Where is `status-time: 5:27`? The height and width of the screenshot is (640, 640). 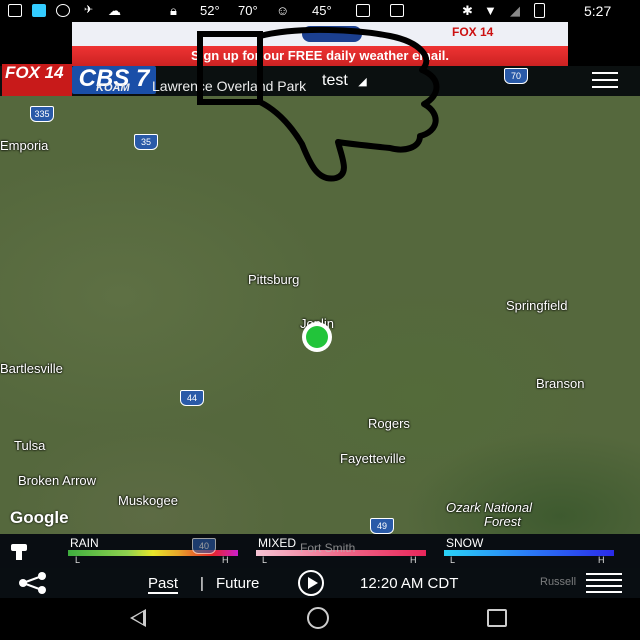 status-time: 5:27 is located at coordinates (598, 11).